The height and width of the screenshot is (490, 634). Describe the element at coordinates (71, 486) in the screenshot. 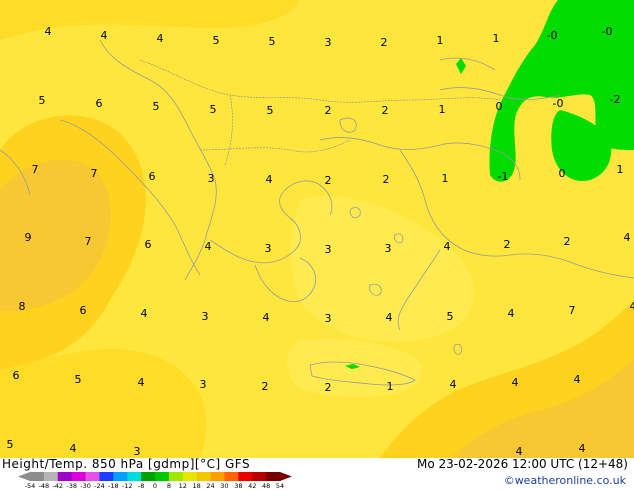

I see `legend-tick-label: -38` at that location.